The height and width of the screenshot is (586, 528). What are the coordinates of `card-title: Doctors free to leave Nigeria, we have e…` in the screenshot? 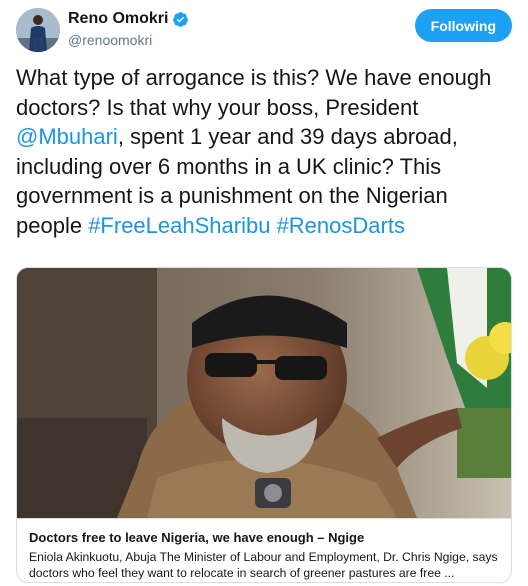 It's located at (264, 537).